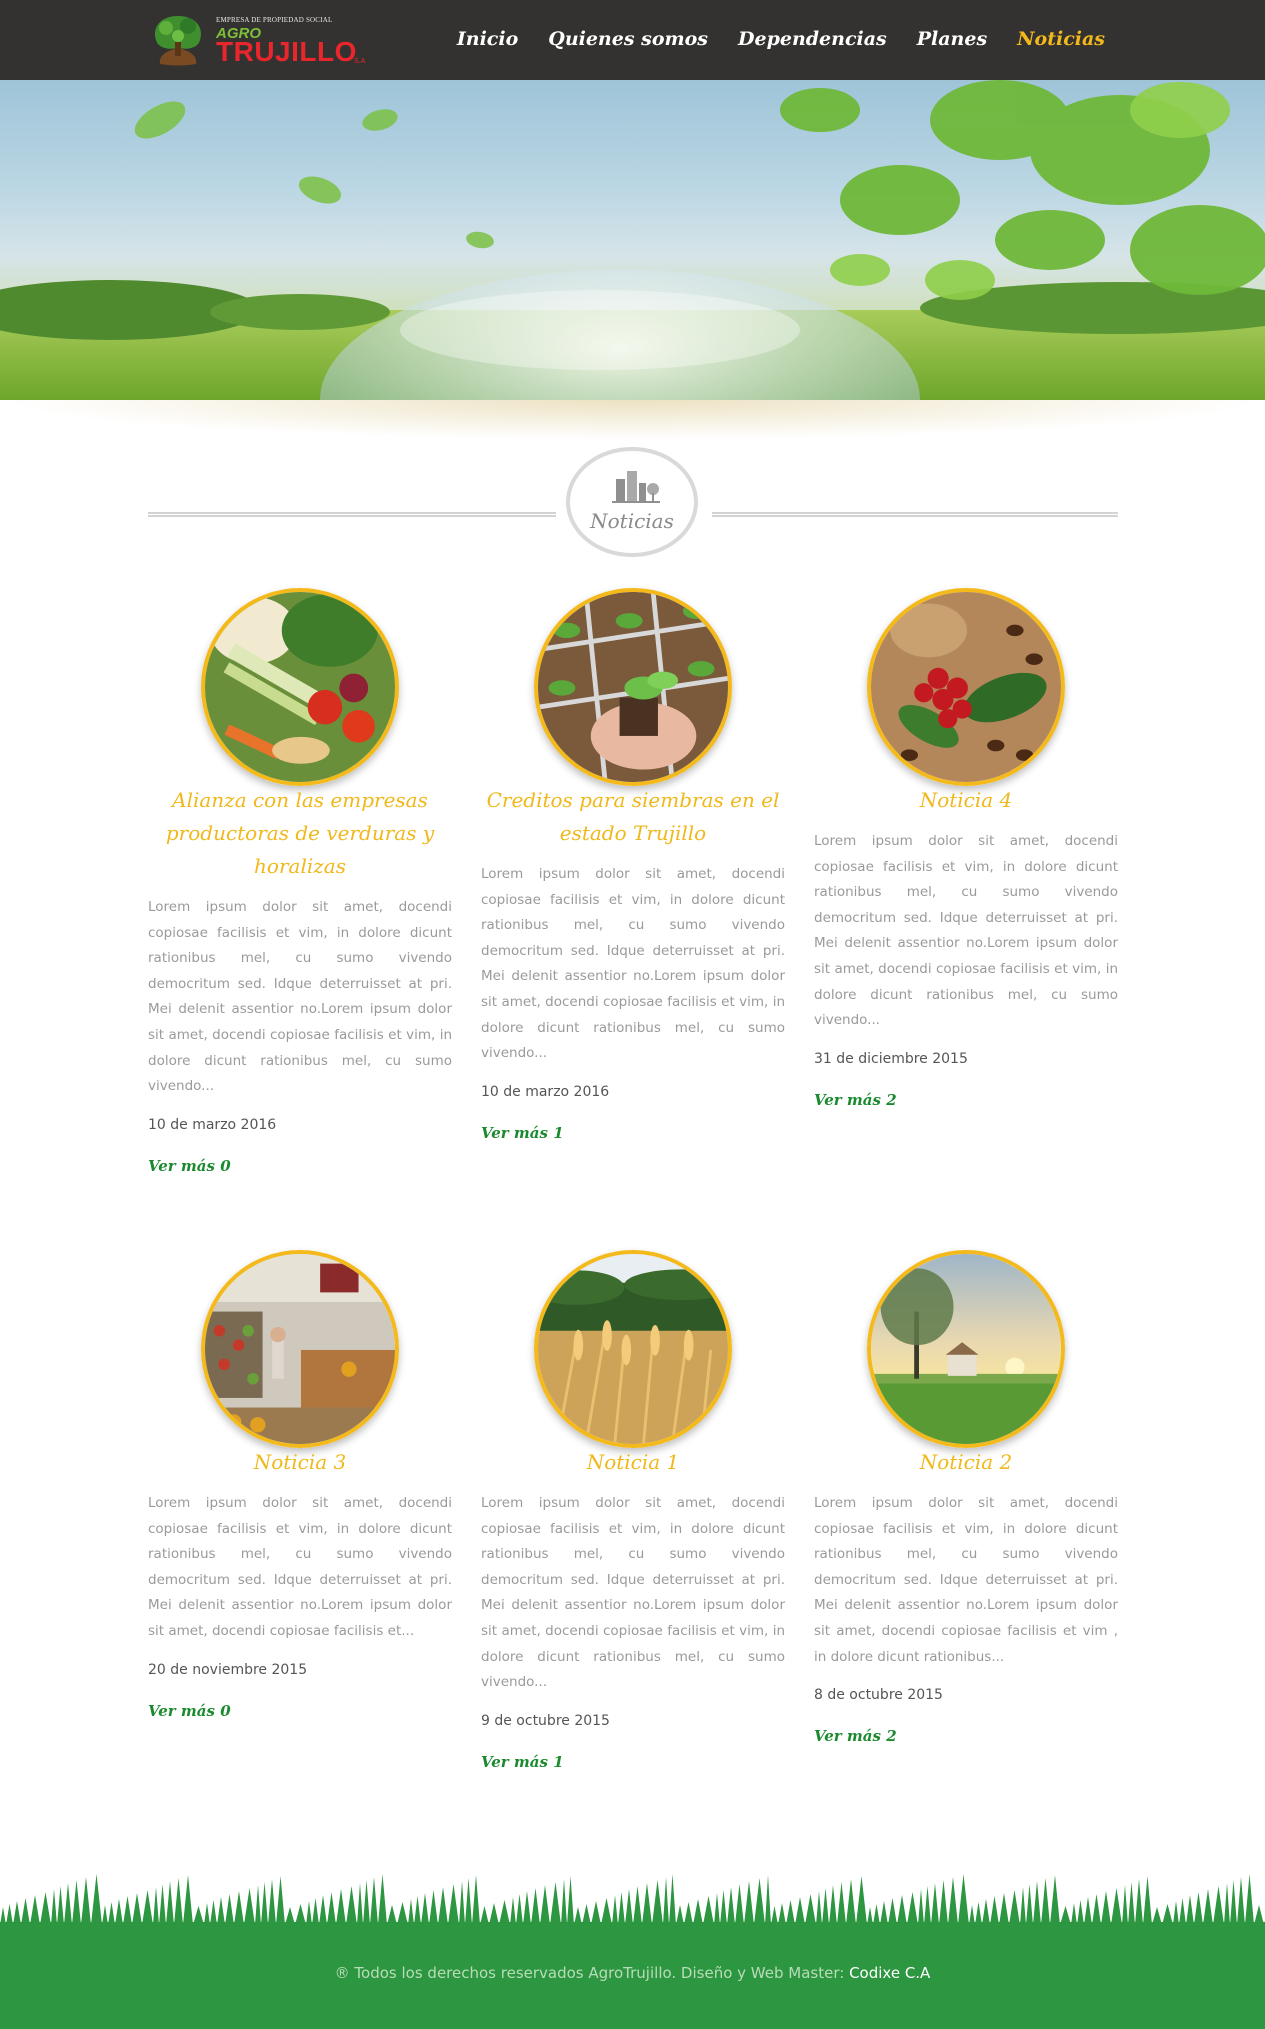 The image size is (1265, 2029). I want to click on news-date: 9 de octubre 2015, so click(545, 1720).